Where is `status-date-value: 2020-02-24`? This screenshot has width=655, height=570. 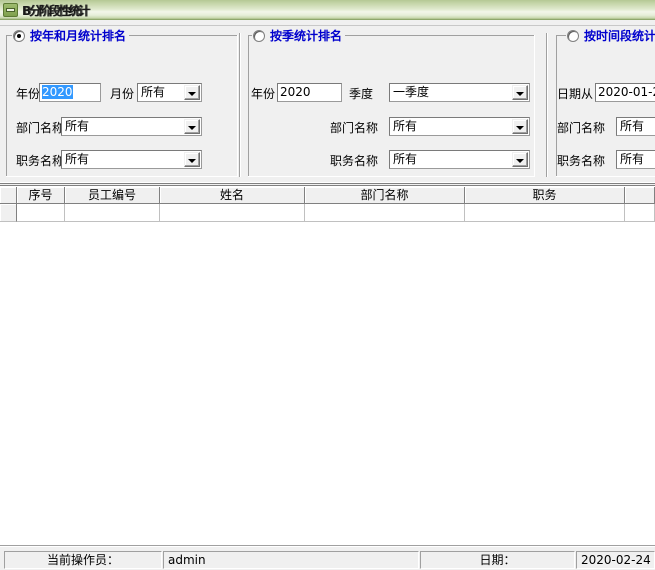
status-date-value: 2020-02-24 is located at coordinates (615, 560).